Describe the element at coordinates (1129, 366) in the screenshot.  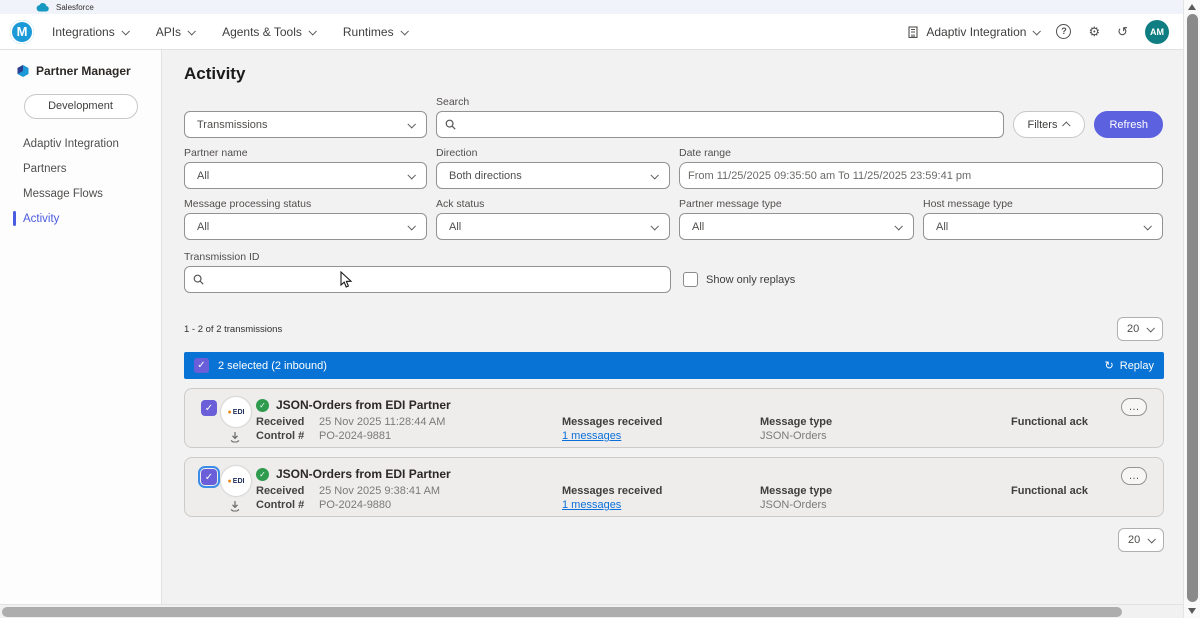
I see `replay-button: ↻ Replay` at that location.